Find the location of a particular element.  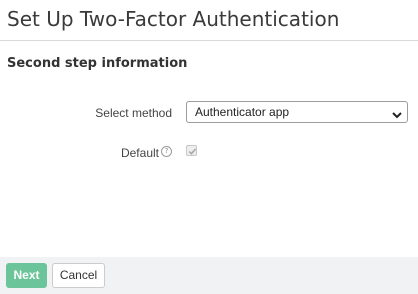

chevron-down-icon is located at coordinates (397, 112).